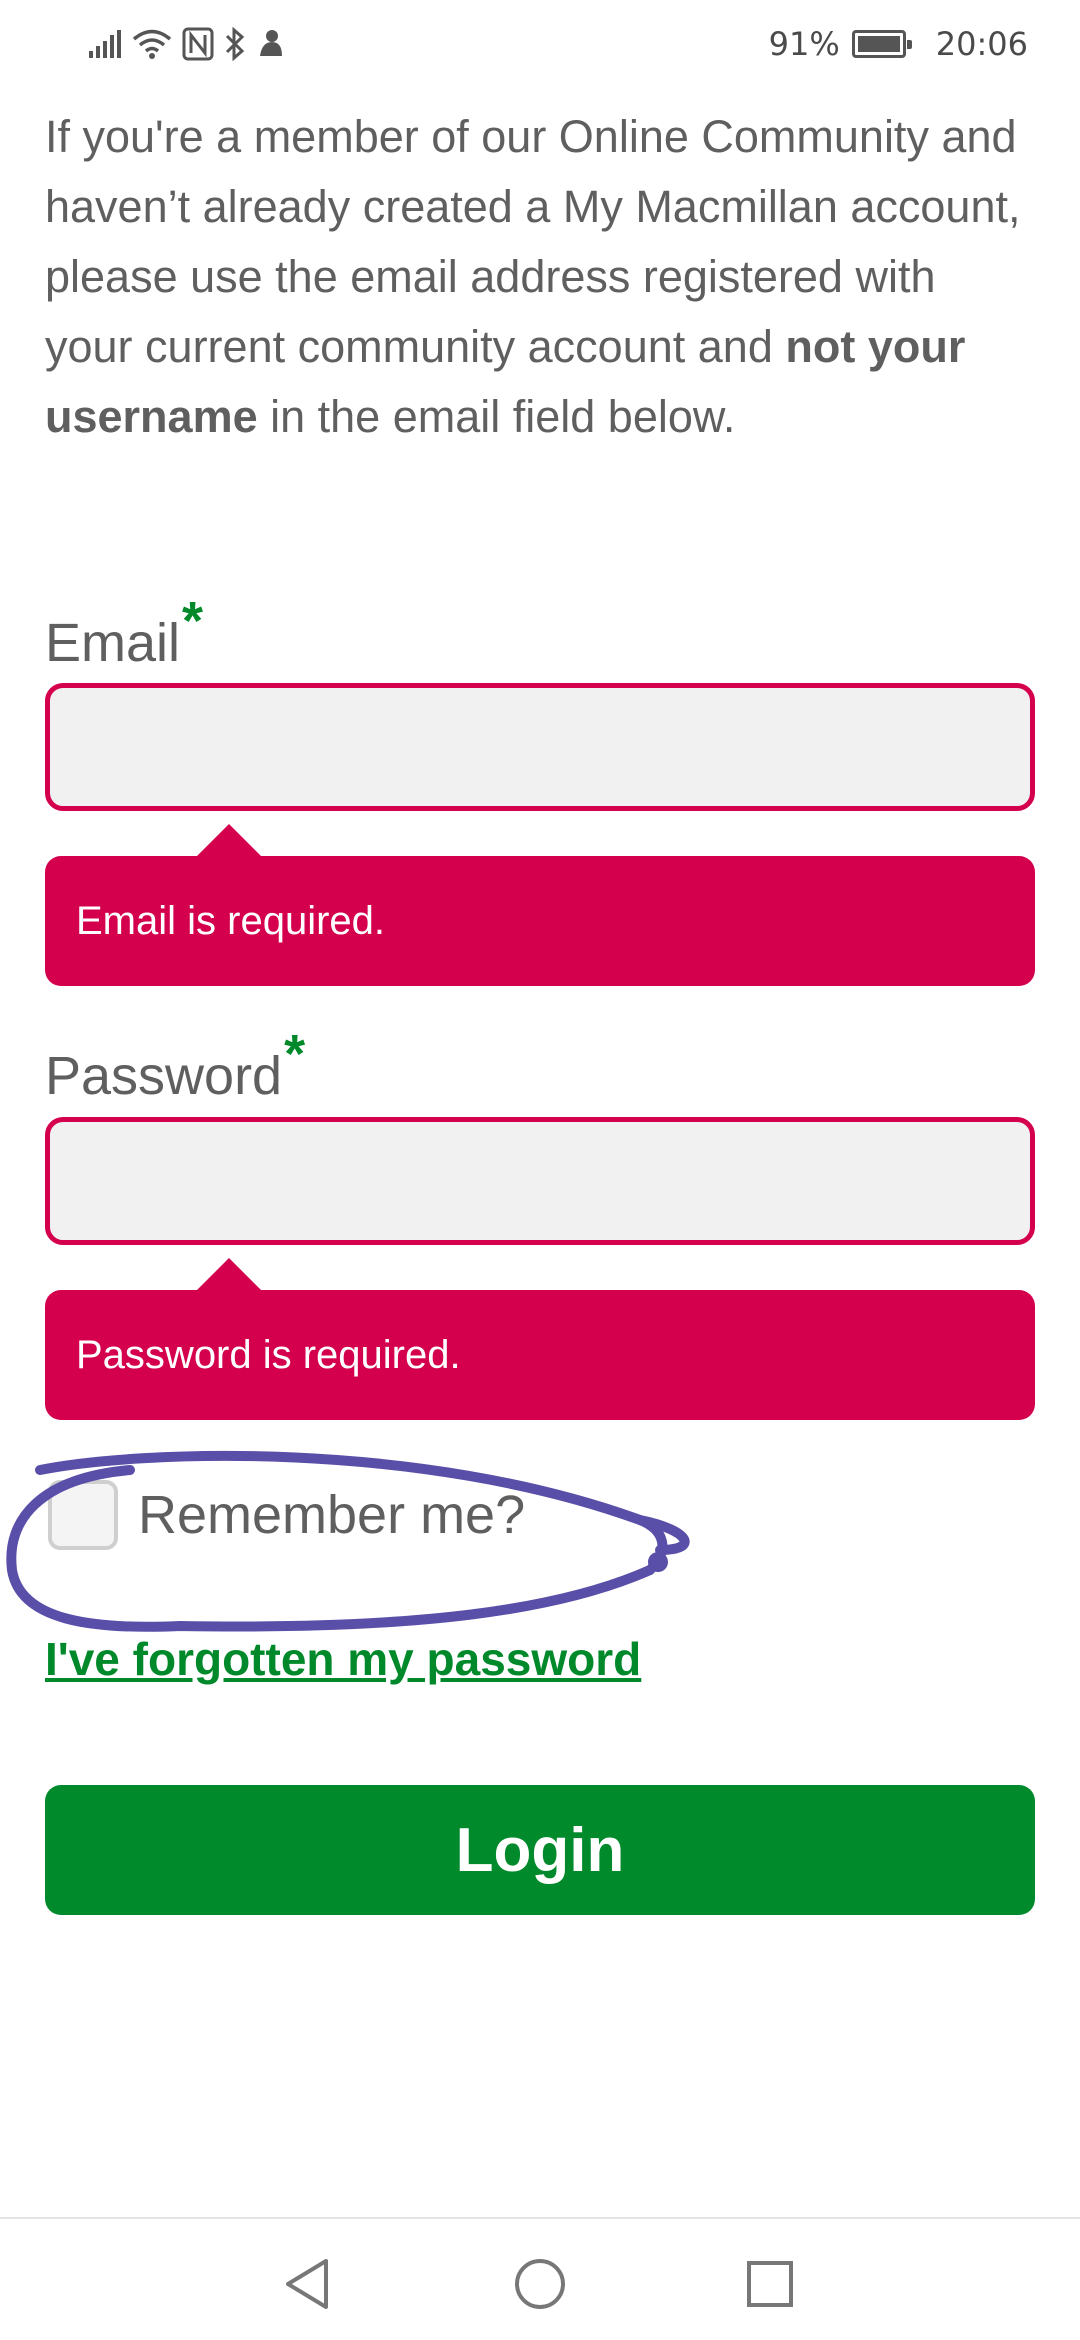 The width and height of the screenshot is (1080, 2340). What do you see at coordinates (540, 1181) in the screenshot?
I see `password-field` at bounding box center [540, 1181].